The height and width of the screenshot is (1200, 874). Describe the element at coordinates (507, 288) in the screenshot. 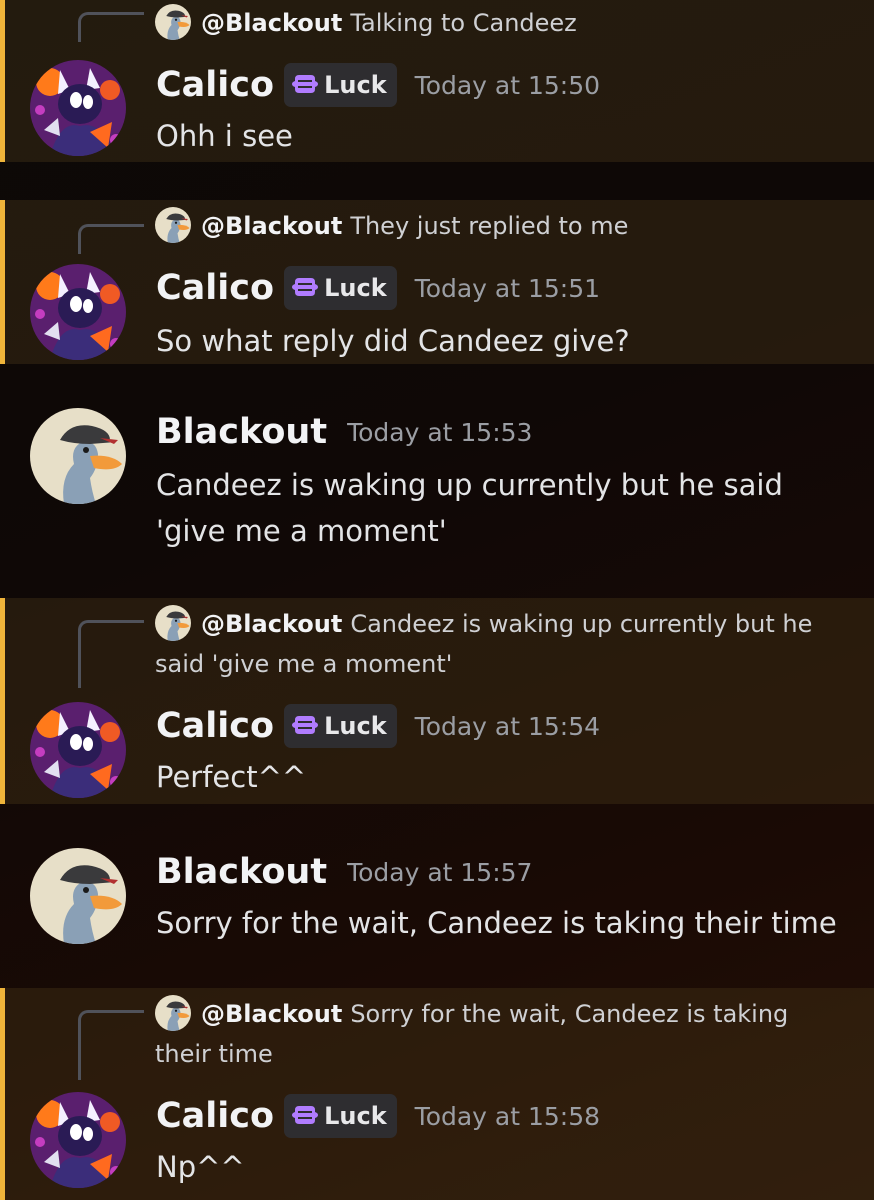

I see `timestamp: Today at 15:51` at that location.